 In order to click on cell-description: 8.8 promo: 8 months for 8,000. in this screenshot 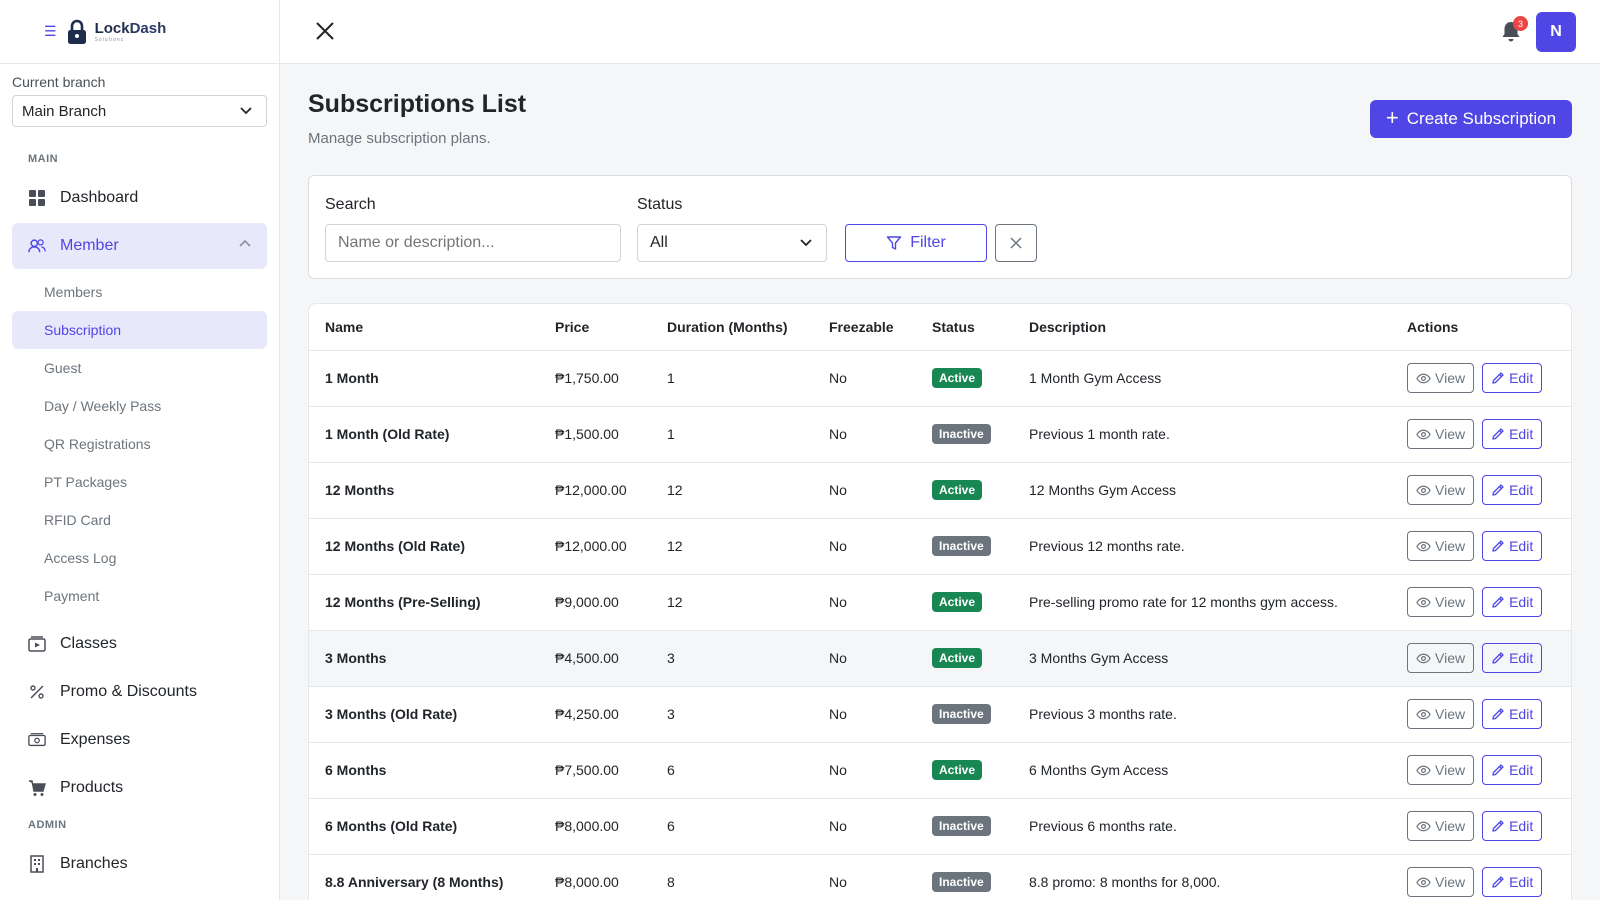, I will do `click(1202, 877)`.